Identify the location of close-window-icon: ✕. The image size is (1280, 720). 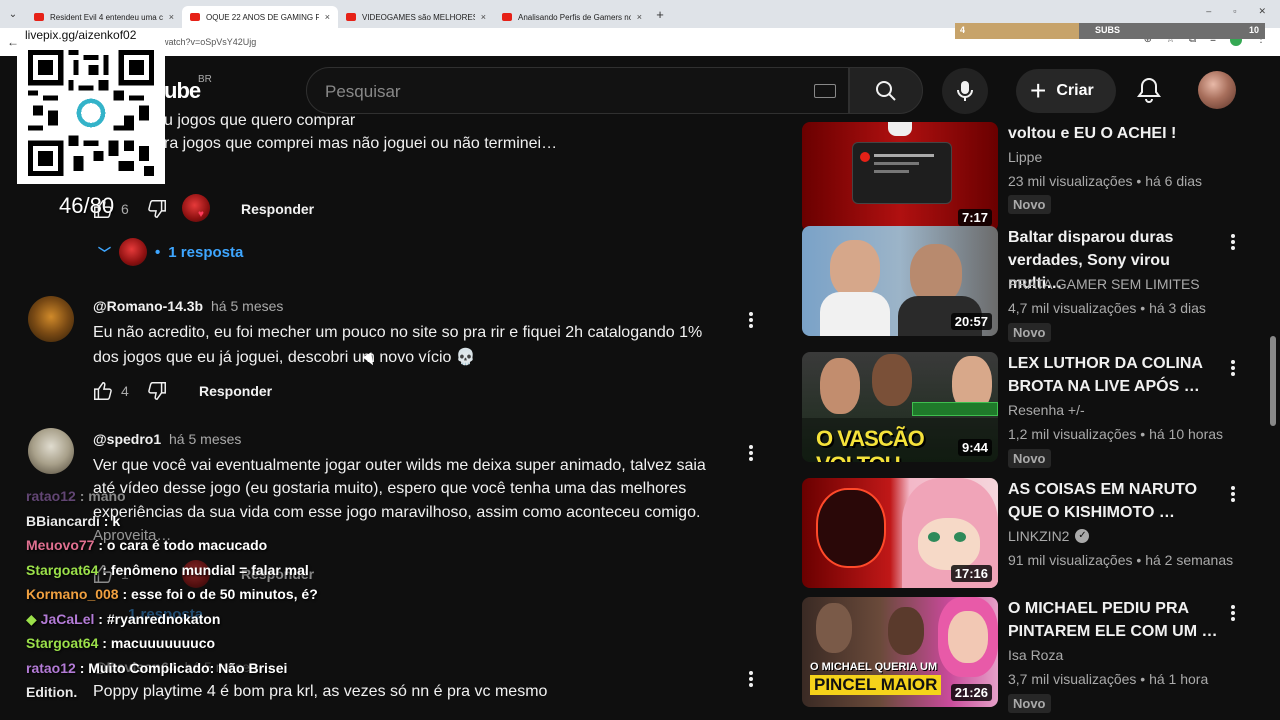
(1262, 11).